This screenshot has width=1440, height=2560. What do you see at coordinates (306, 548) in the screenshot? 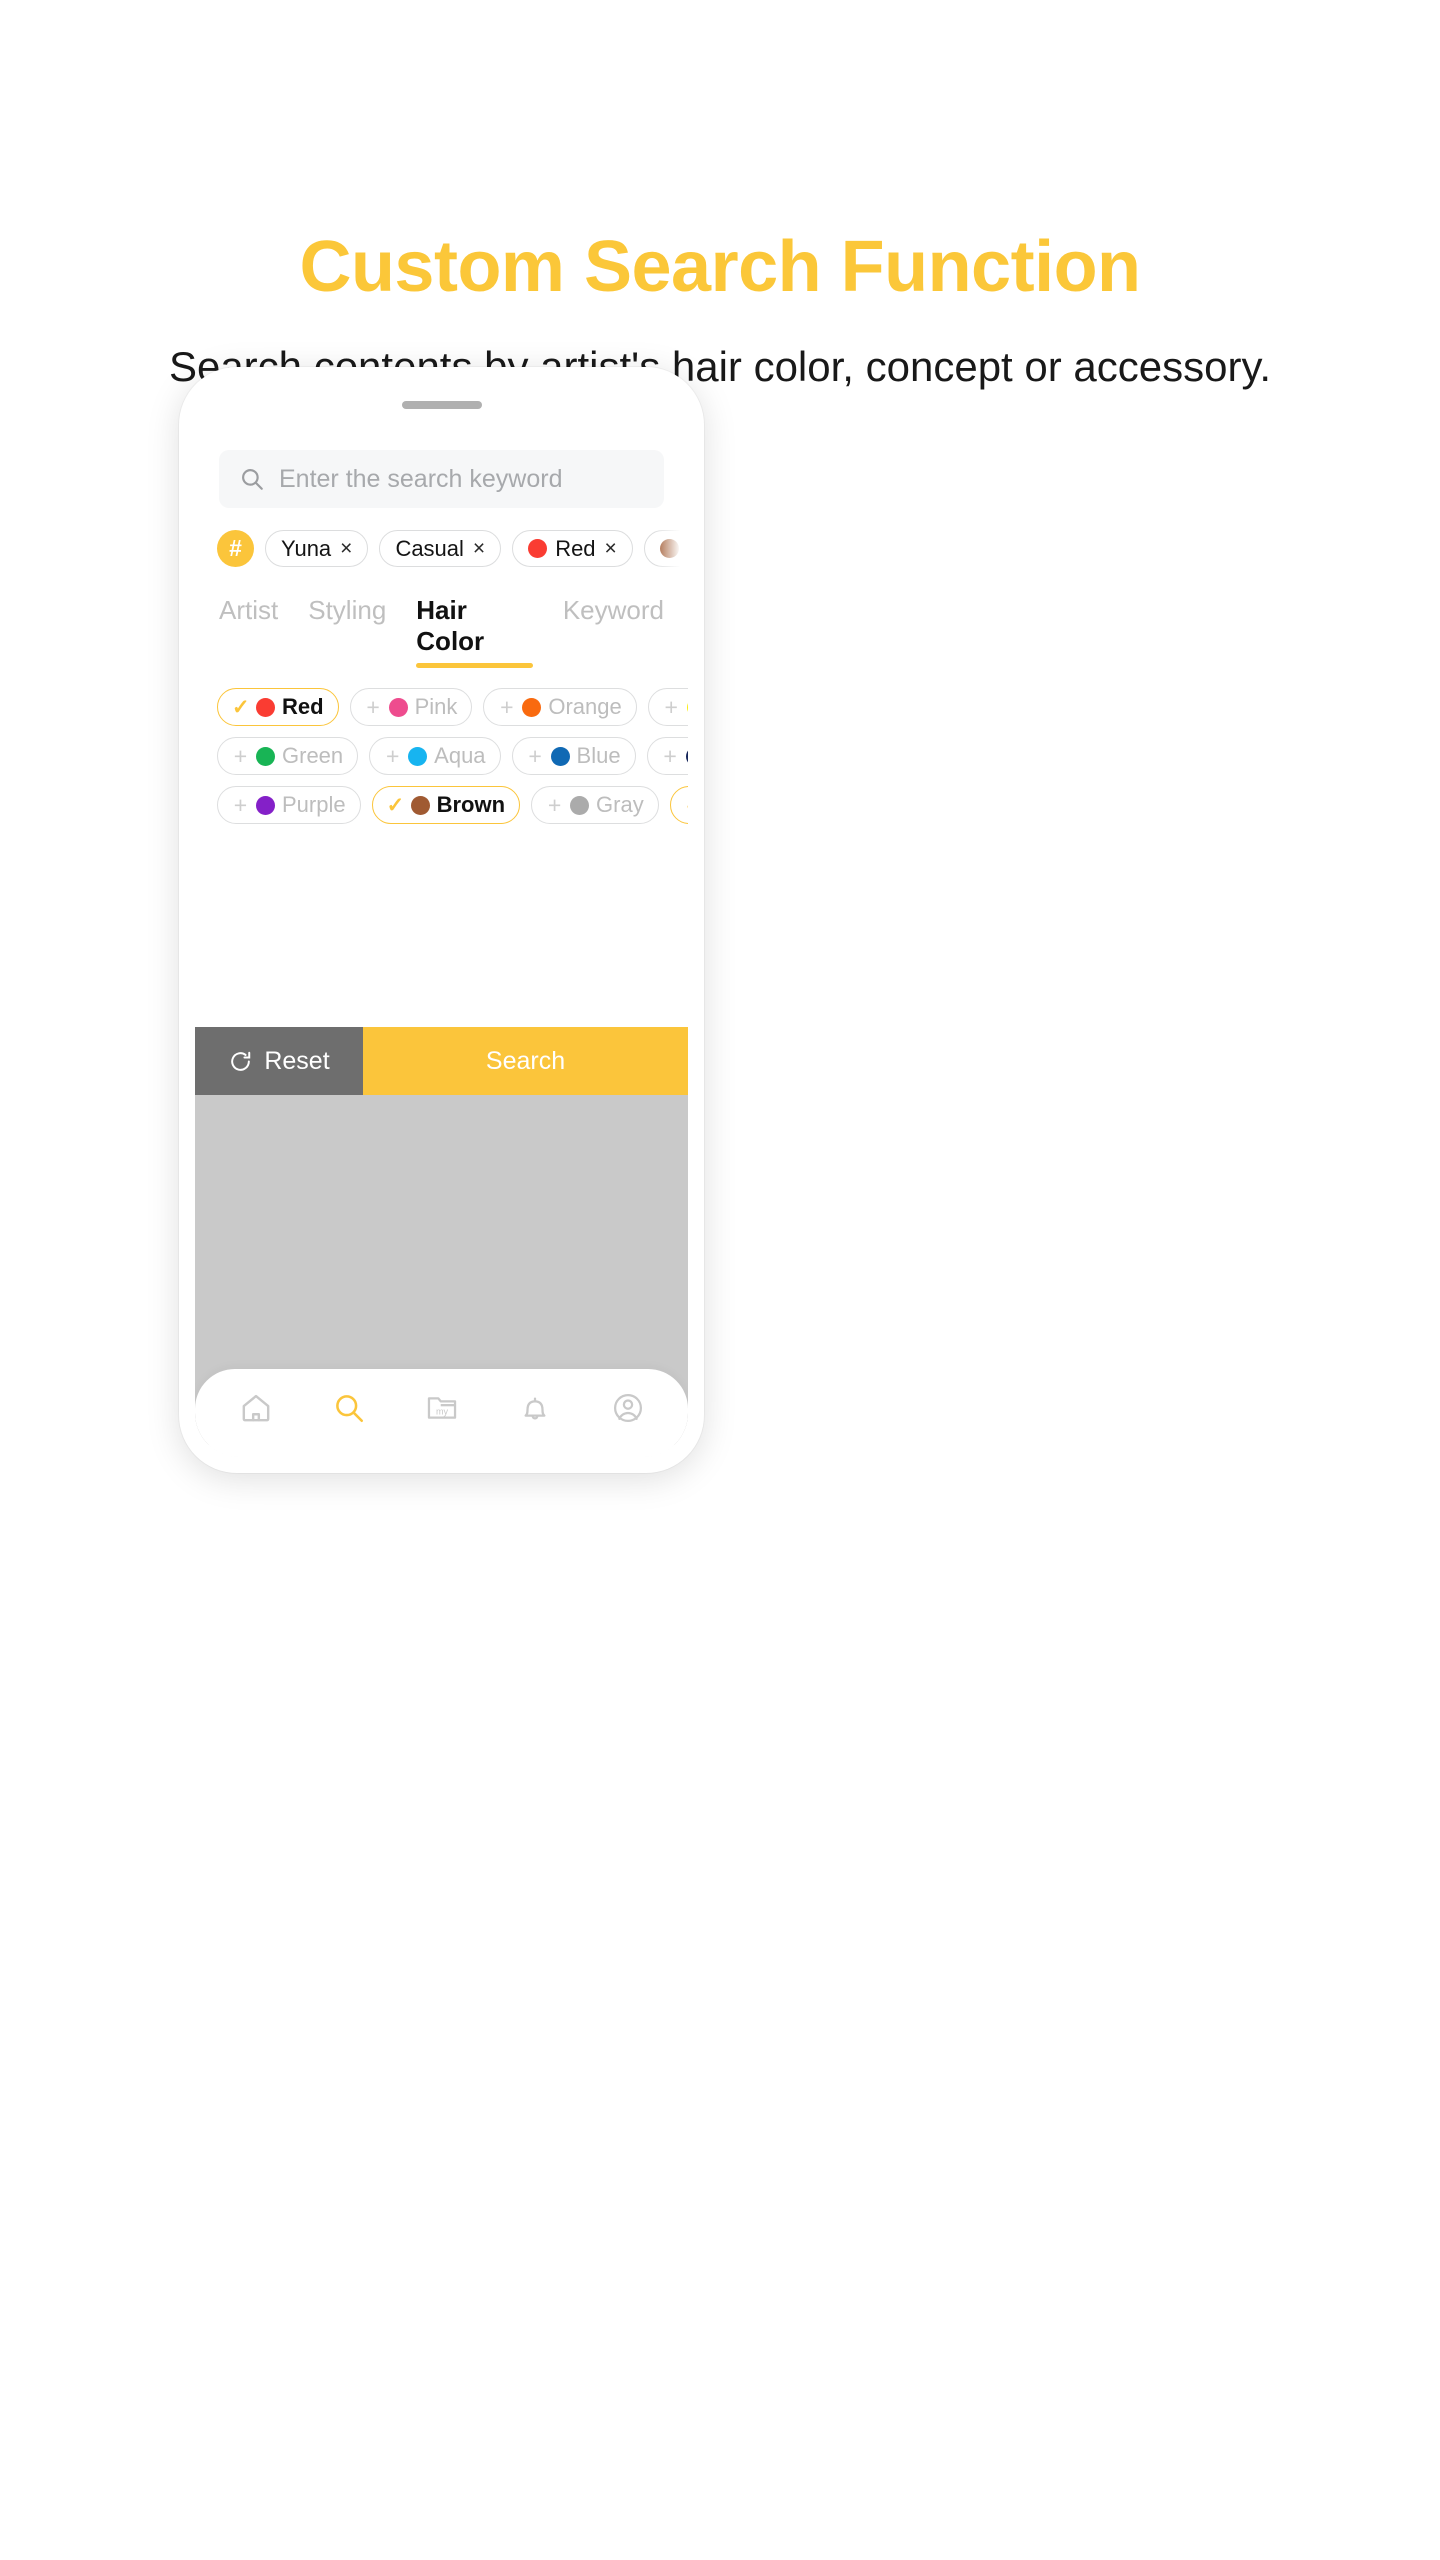
I see `filter-chip-label: Yuna` at bounding box center [306, 548].